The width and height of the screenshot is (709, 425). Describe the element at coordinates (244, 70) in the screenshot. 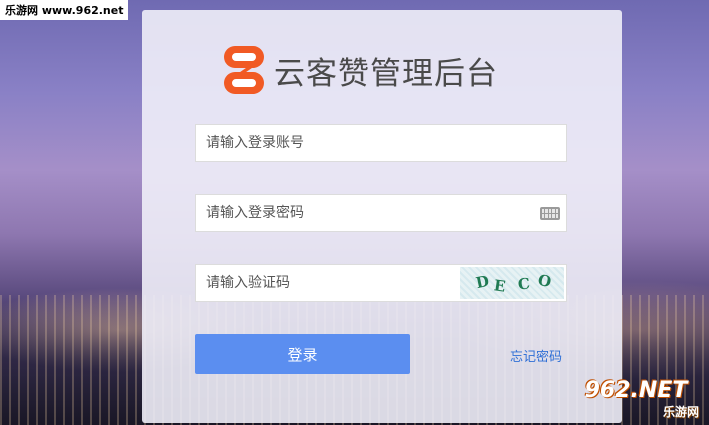

I see `brand-logo-icon` at that location.